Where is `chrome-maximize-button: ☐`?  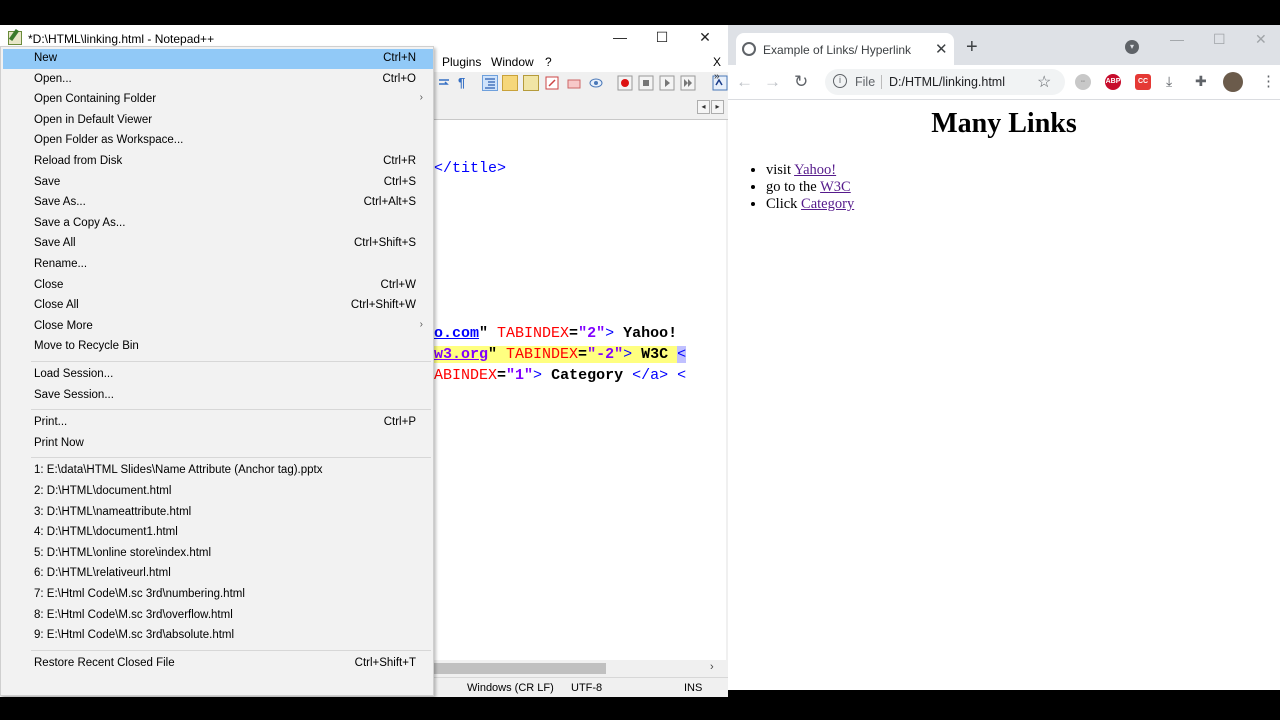
chrome-maximize-button: ☐ is located at coordinates (1219, 39).